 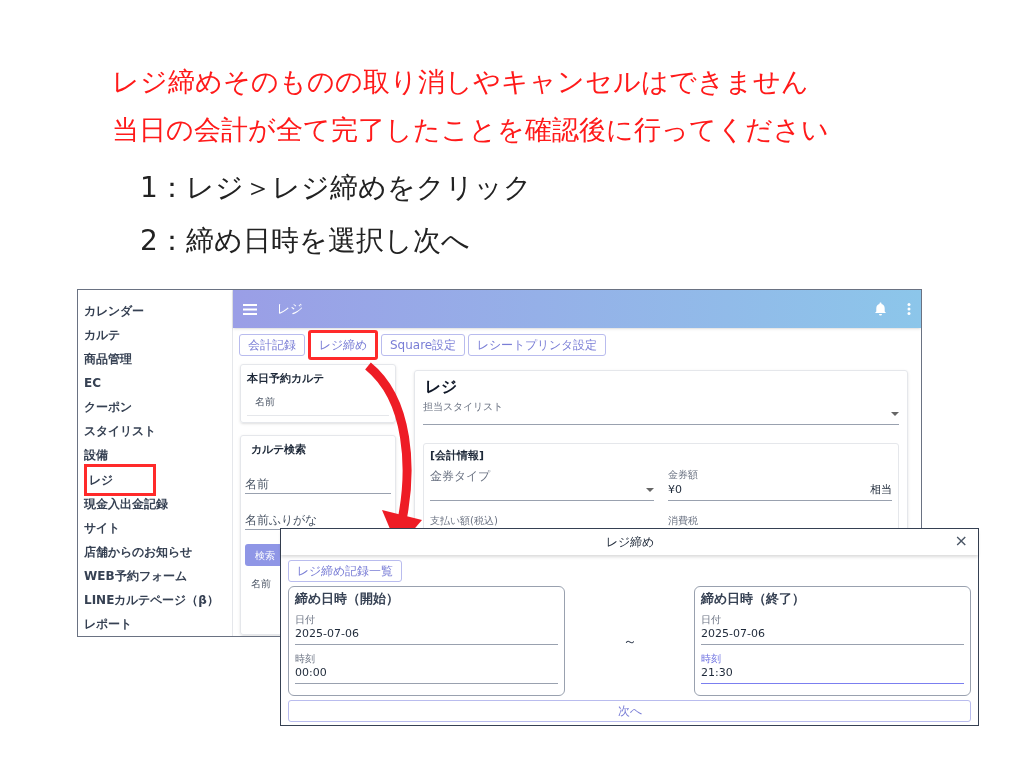 What do you see at coordinates (151, 600) in the screenshot?
I see `sidebar-item: LINEカルテページ（β）` at bounding box center [151, 600].